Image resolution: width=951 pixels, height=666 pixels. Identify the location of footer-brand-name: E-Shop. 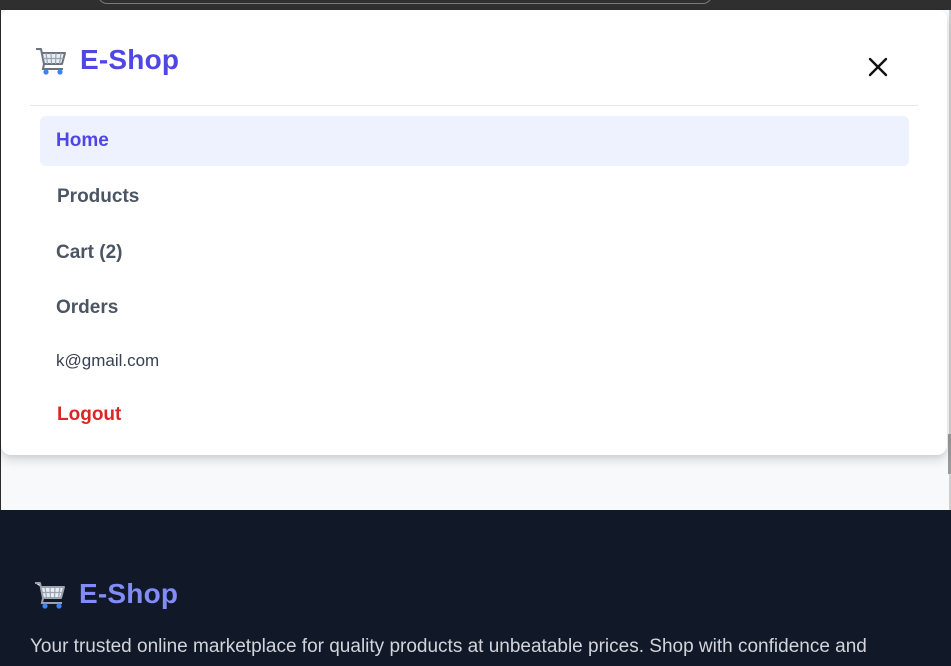
(129, 593).